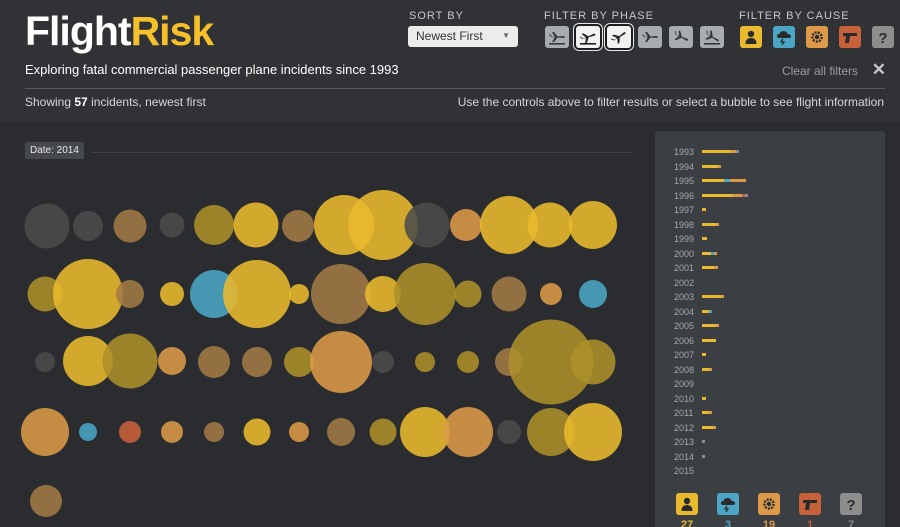 The height and width of the screenshot is (527, 900). Describe the element at coordinates (684, 210) in the screenshot. I see `timeline-year-label: 1997` at that location.